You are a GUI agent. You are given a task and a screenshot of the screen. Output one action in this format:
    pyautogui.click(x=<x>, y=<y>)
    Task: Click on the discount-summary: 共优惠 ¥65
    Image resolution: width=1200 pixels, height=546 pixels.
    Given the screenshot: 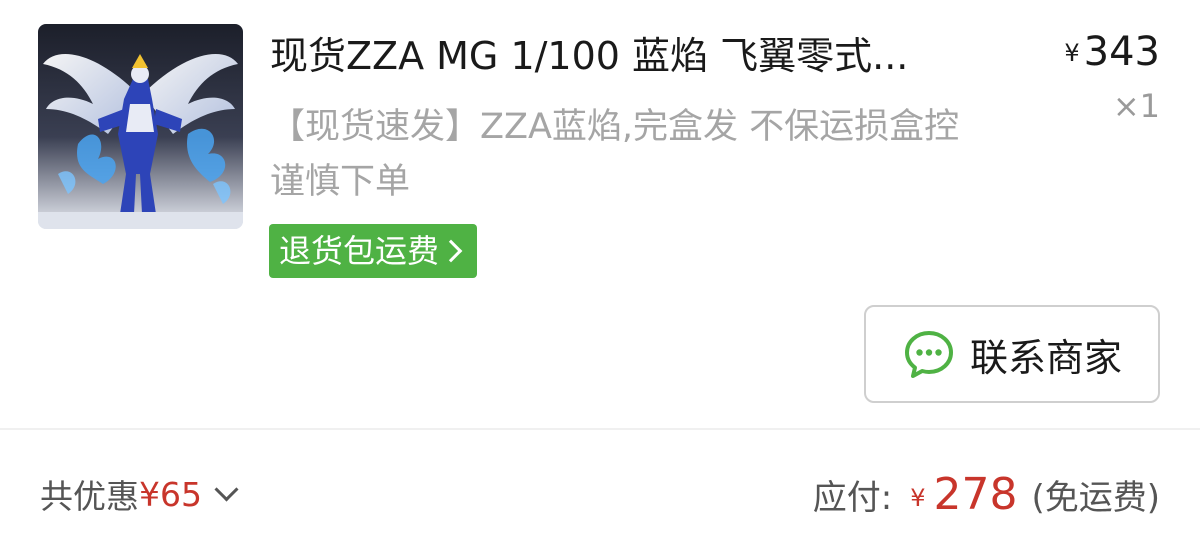 What is the action you would take?
    pyautogui.click(x=139, y=494)
    